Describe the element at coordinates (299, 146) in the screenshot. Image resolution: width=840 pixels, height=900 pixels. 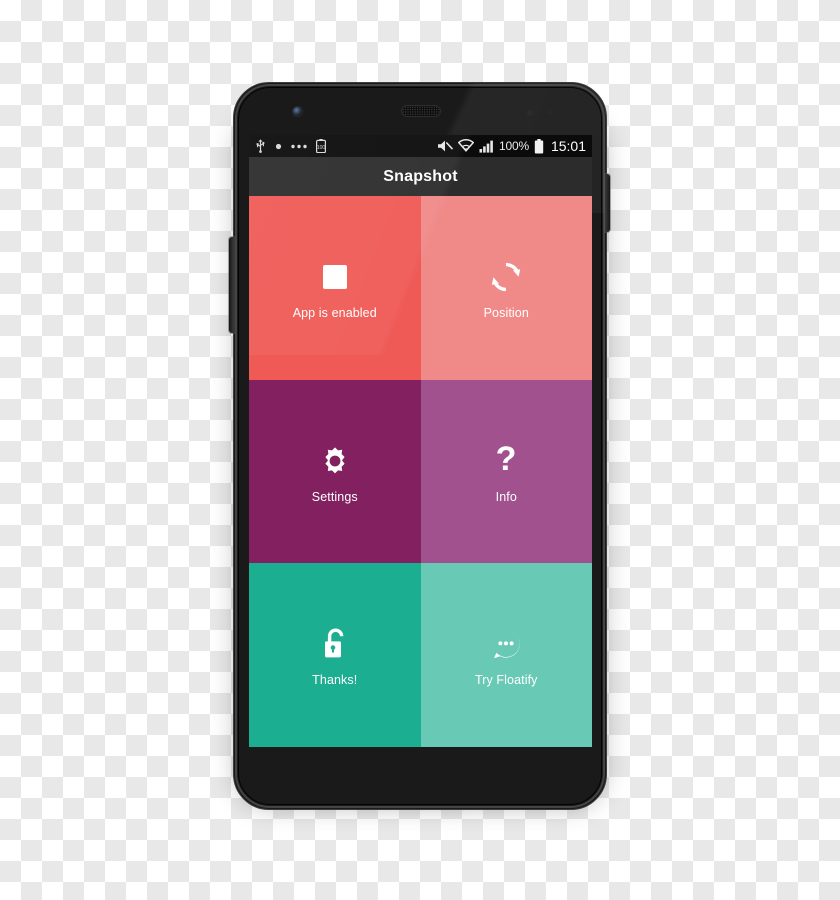
I see `more-dots-icon` at that location.